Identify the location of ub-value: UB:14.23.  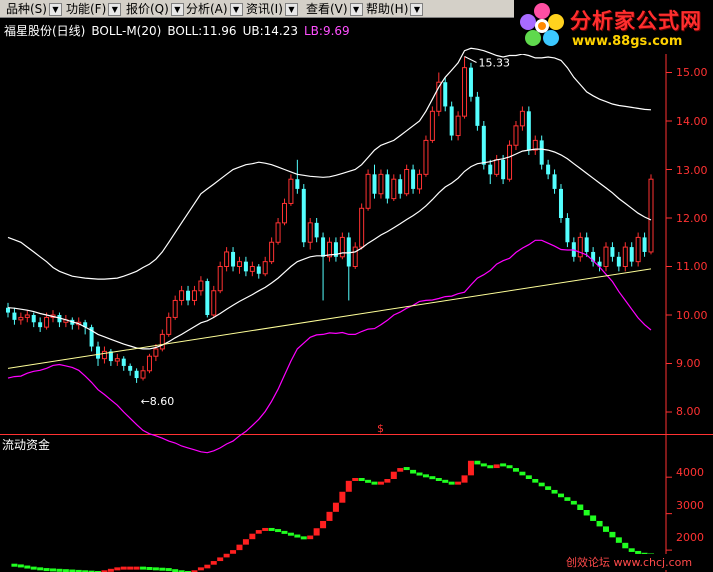
(270, 31).